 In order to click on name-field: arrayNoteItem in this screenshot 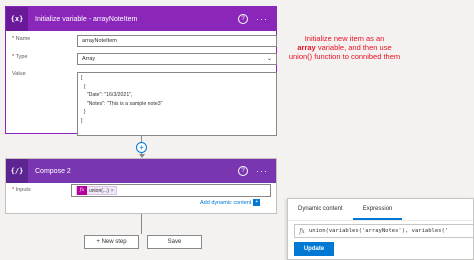, I will do `click(177, 41)`.